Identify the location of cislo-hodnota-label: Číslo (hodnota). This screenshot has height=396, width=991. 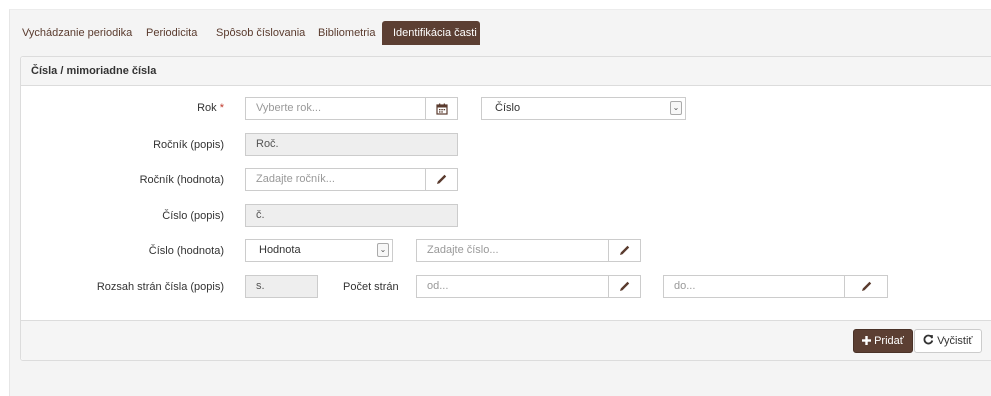
(186, 251).